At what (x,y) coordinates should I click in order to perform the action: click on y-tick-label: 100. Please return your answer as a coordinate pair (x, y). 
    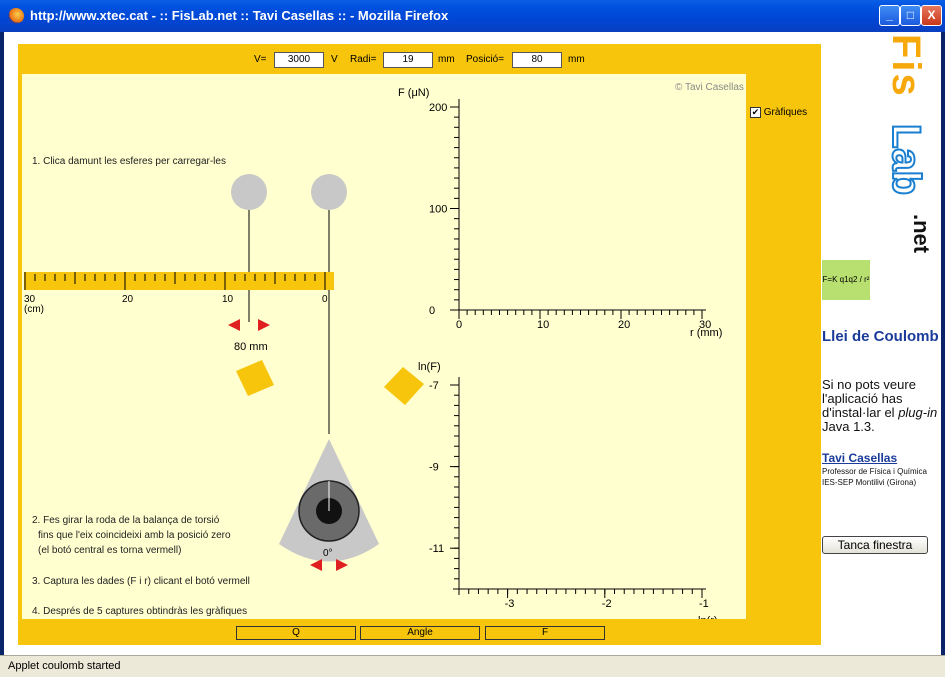
    Looking at the image, I should click on (438, 210).